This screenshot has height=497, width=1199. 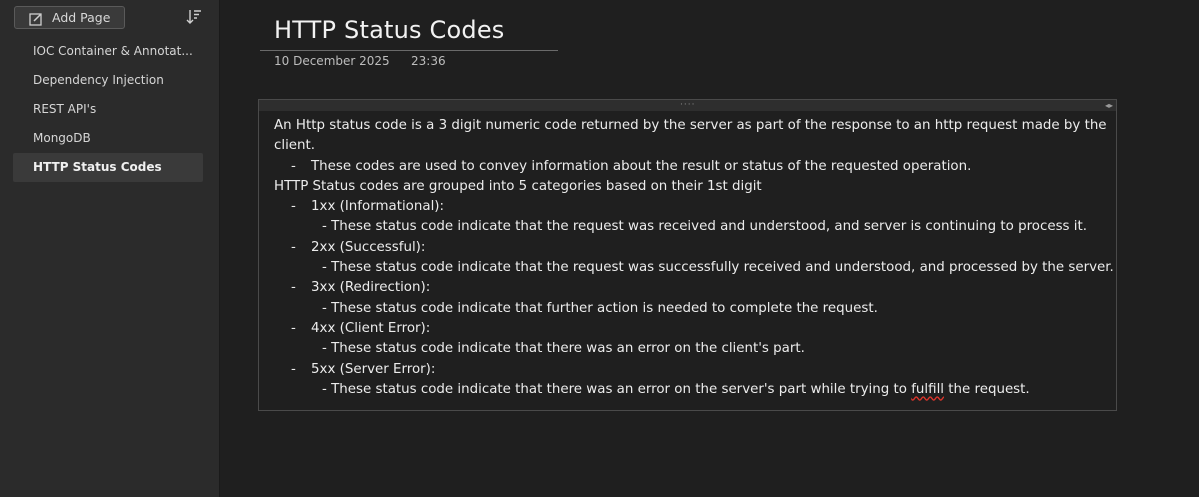 I want to click on drag-handle-icon: ····, so click(x=687, y=105).